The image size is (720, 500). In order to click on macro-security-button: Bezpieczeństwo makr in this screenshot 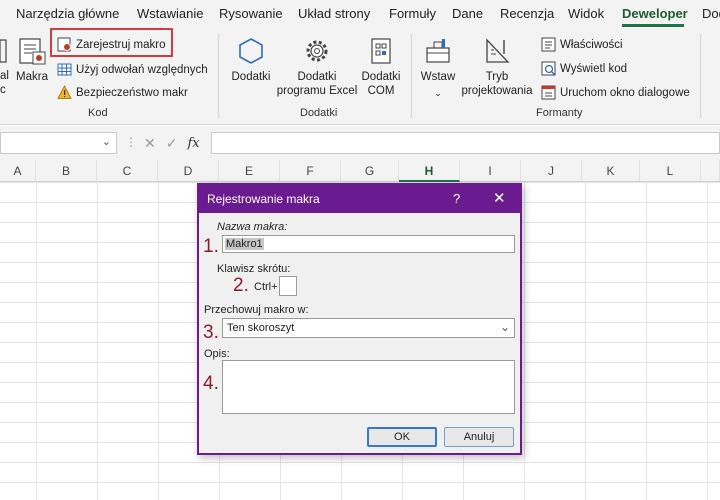, I will do `click(122, 92)`.